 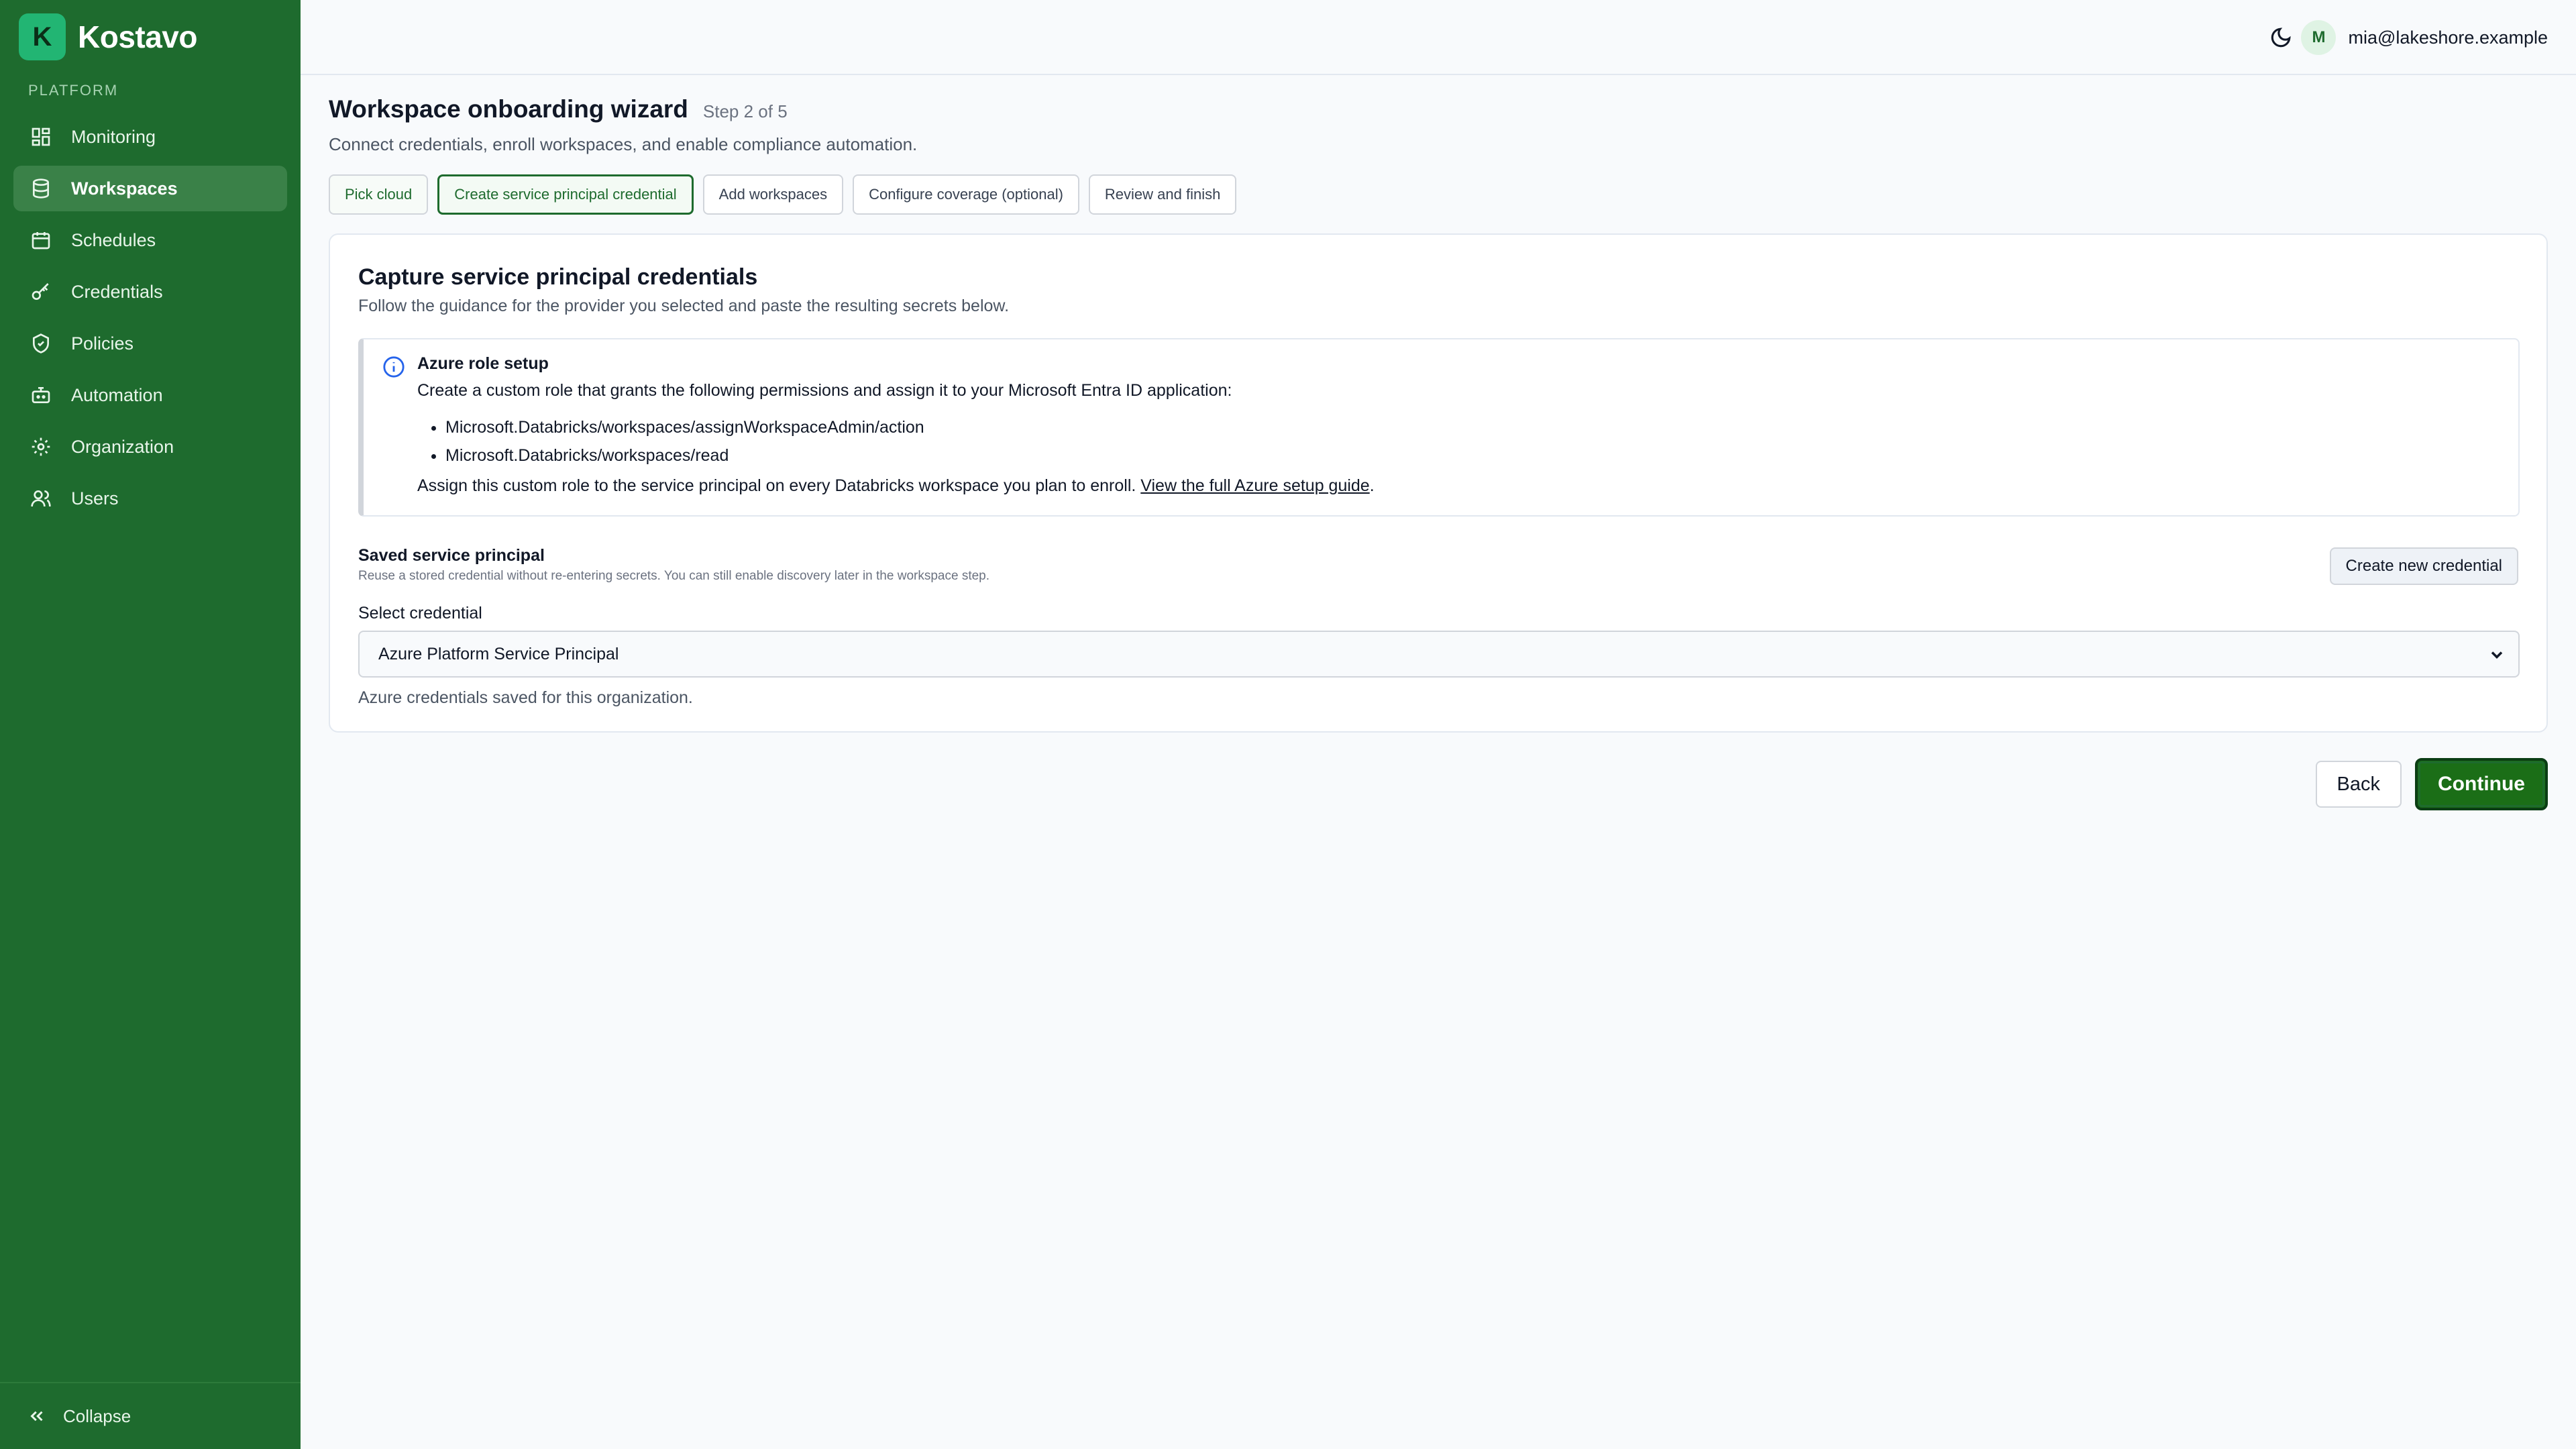 I want to click on collapse-button: Collapse, so click(x=150, y=1415).